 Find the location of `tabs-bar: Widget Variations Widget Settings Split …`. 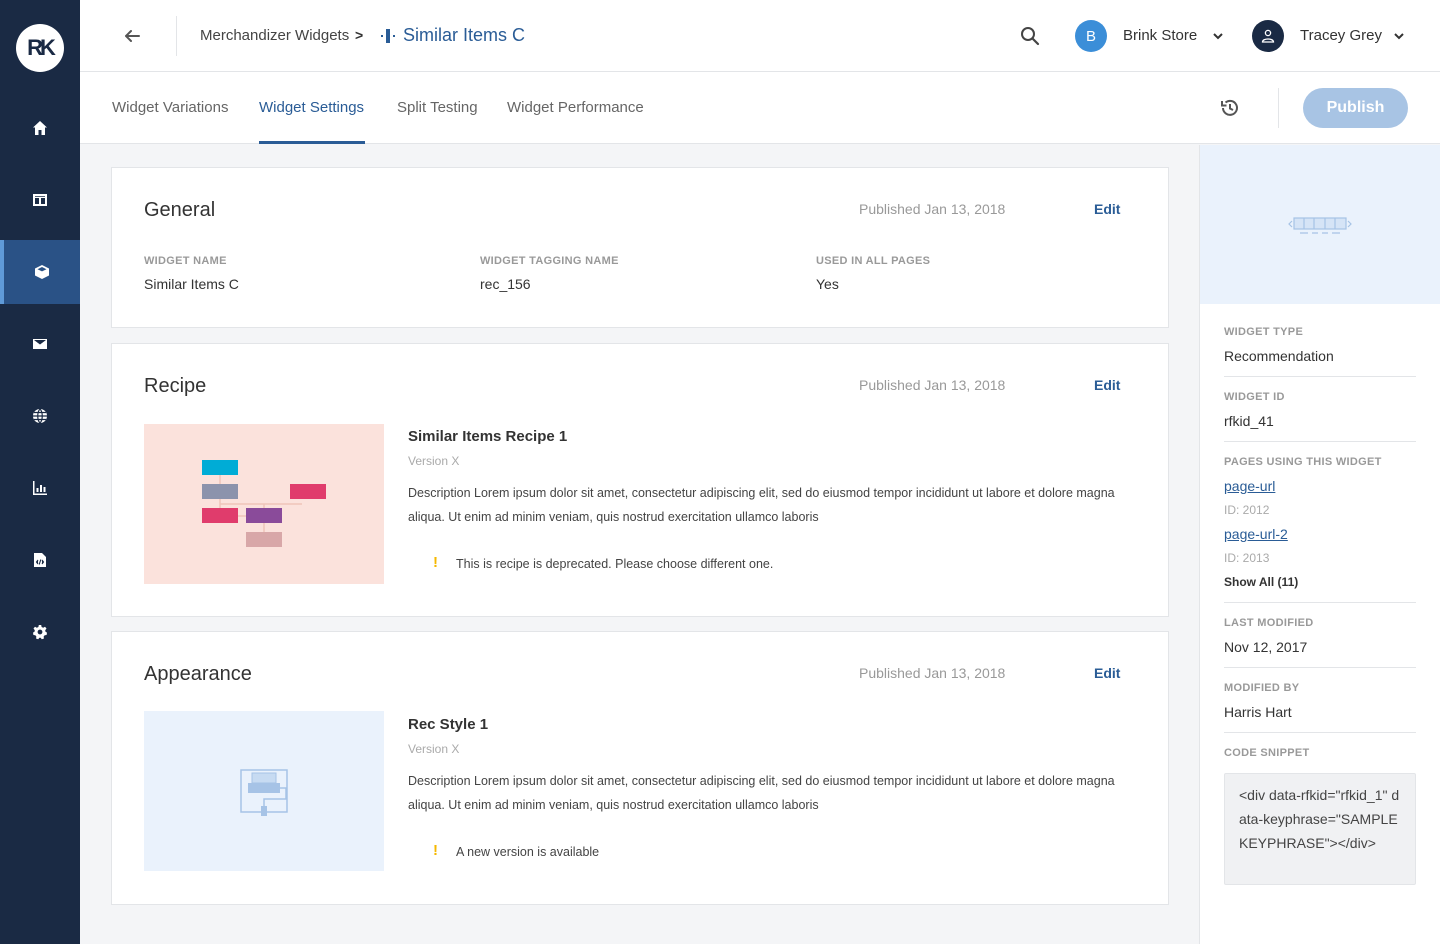

tabs-bar: Widget Variations Widget Settings Split … is located at coordinates (760, 108).